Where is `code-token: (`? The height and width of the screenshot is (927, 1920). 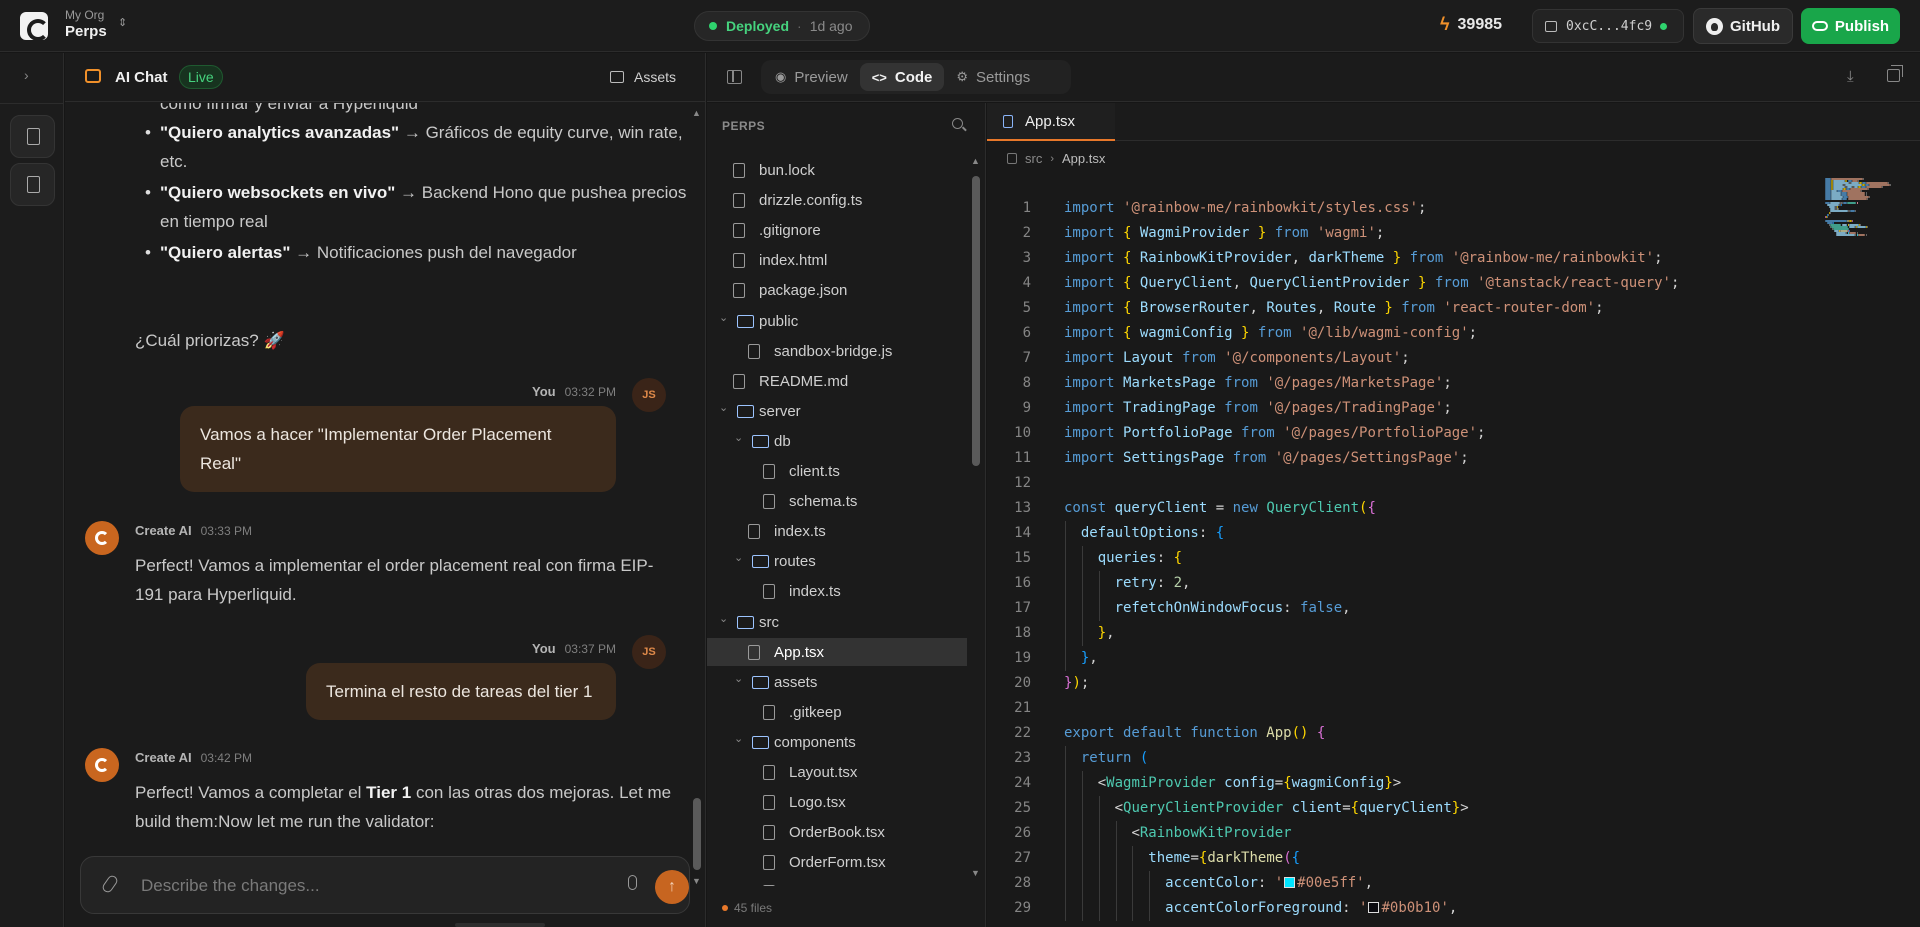
code-token: ( is located at coordinates (1287, 858).